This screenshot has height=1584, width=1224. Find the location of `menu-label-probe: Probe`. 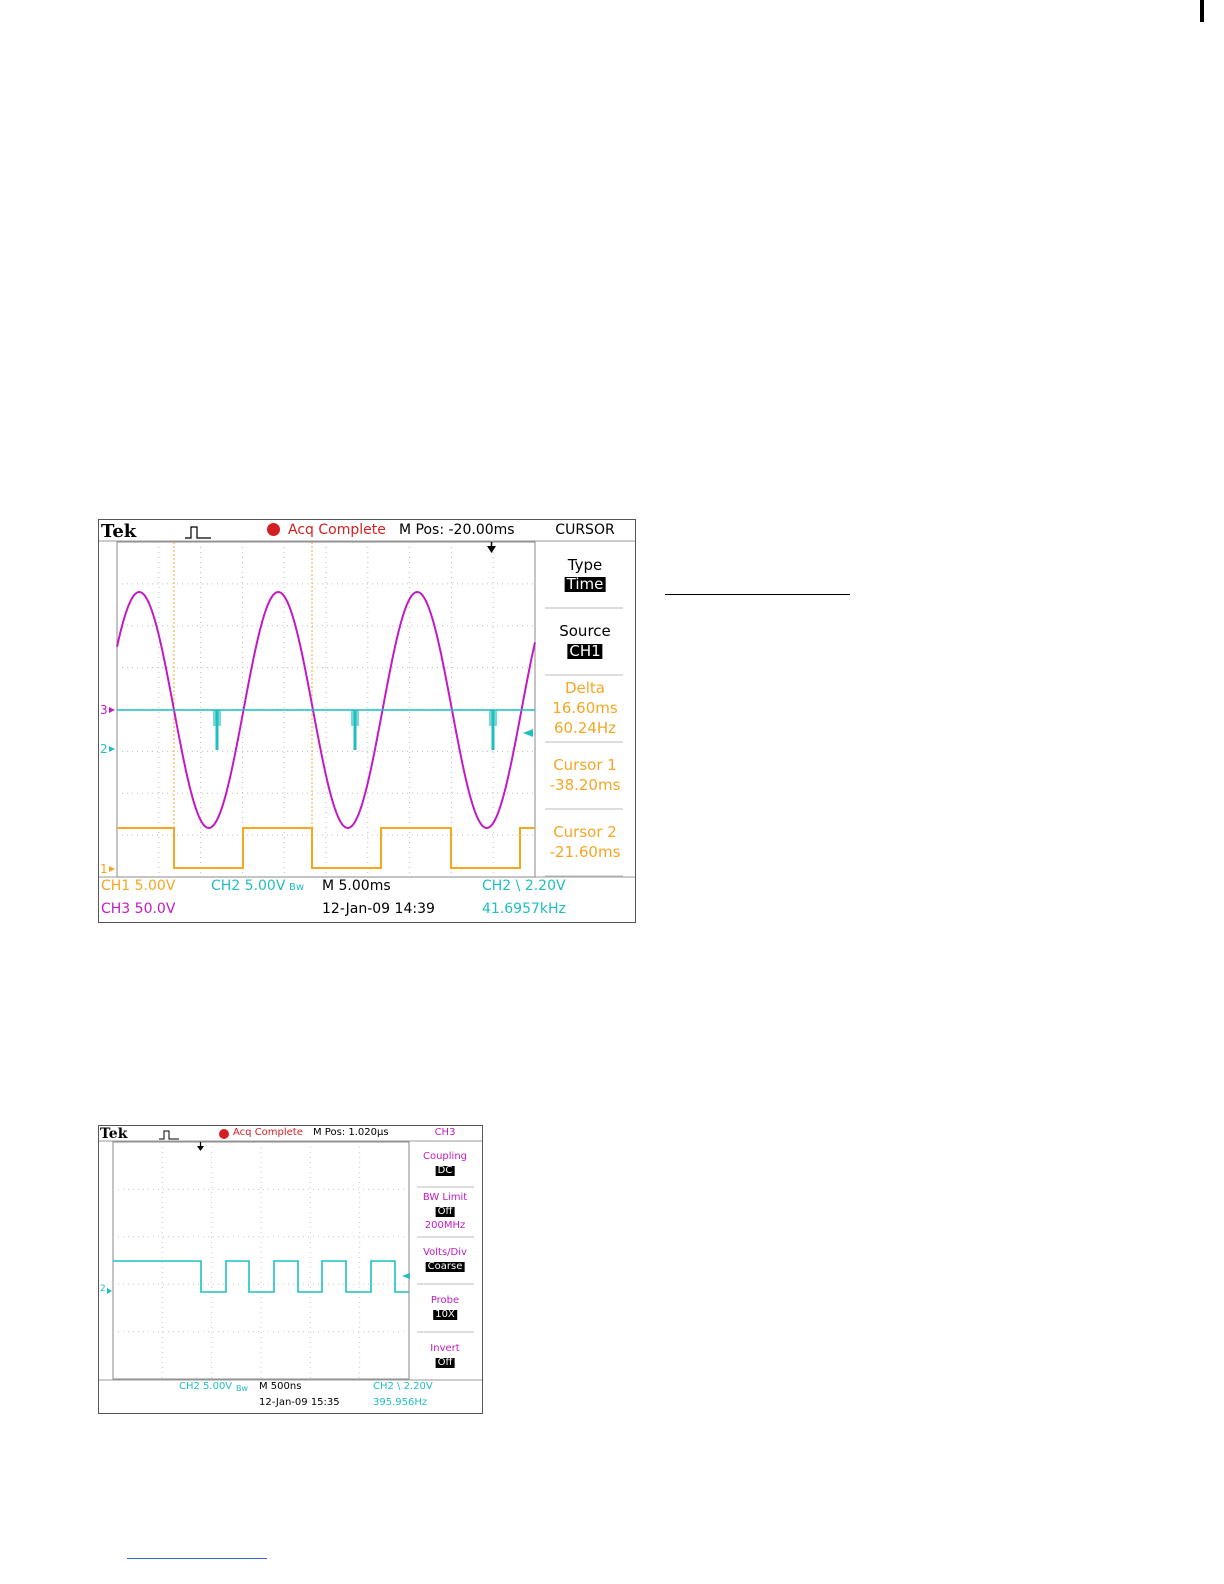

menu-label-probe: Probe is located at coordinates (445, 1300).